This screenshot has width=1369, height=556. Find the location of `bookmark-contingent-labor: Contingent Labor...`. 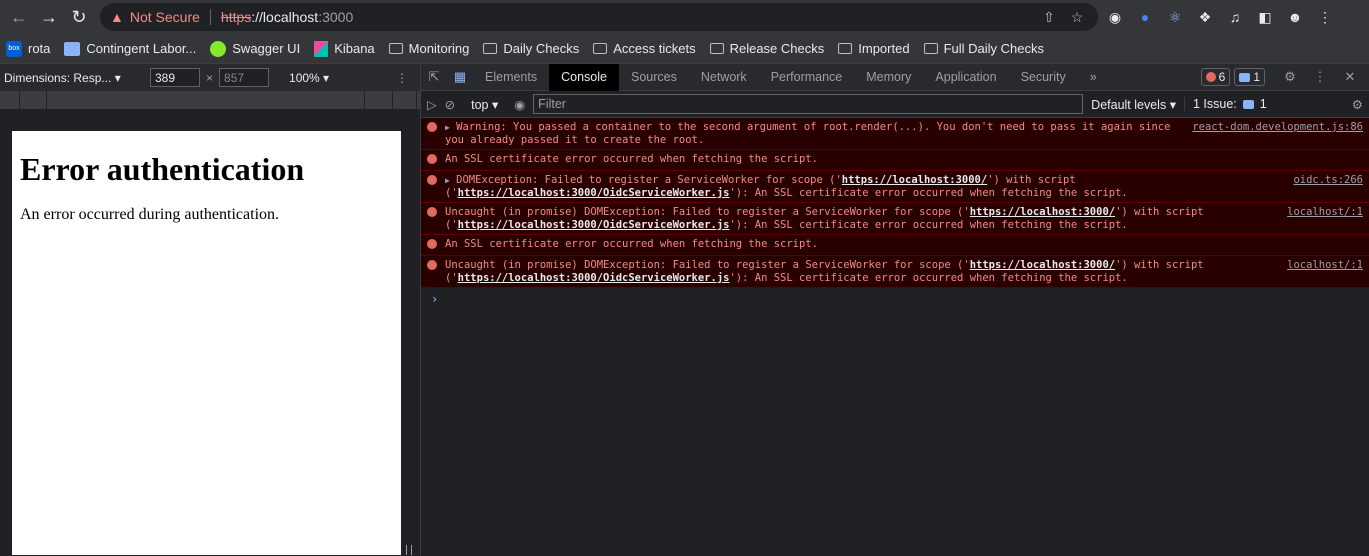

bookmark-contingent-labor: Contingent Labor... is located at coordinates (130, 48).